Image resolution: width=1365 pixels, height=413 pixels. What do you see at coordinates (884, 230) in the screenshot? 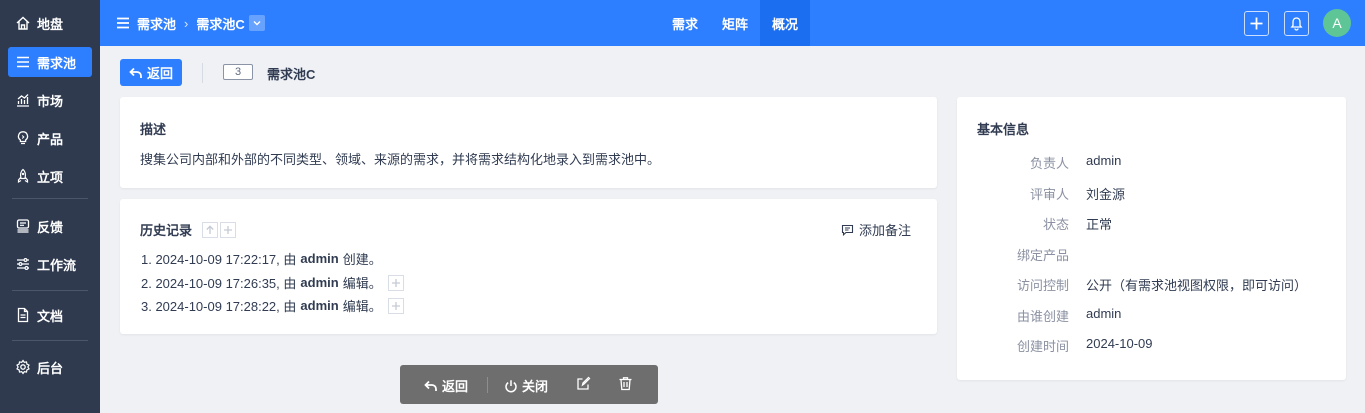
I see `add-note-label: 添加备注` at bounding box center [884, 230].